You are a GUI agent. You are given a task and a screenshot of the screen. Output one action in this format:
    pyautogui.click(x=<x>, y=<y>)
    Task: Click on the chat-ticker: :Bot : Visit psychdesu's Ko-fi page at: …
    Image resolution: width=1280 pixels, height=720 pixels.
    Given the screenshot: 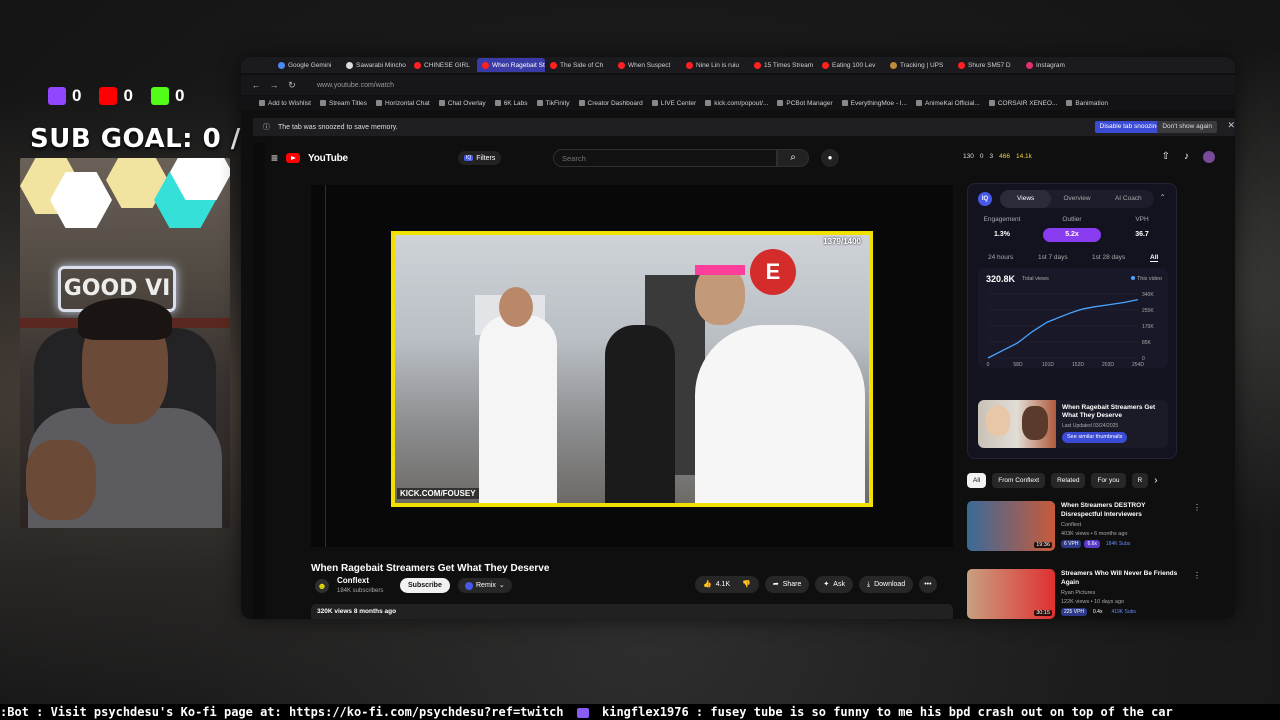 What is the action you would take?
    pyautogui.click(x=640, y=712)
    